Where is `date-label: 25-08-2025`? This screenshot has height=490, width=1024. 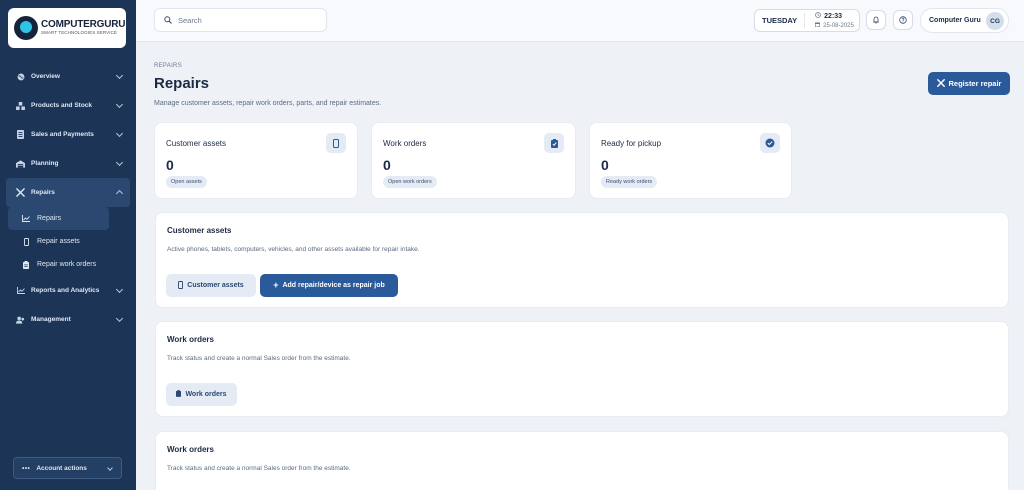 date-label: 25-08-2025 is located at coordinates (838, 25).